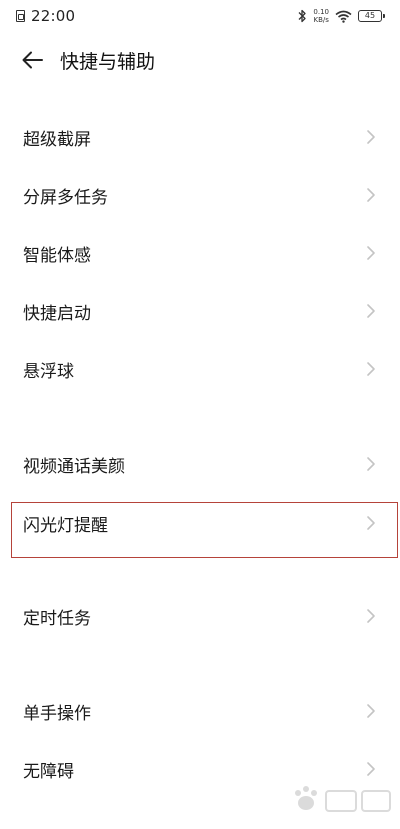 The image size is (400, 829). Describe the element at coordinates (57, 255) in the screenshot. I see `settings-item-label: 智能体感` at that location.